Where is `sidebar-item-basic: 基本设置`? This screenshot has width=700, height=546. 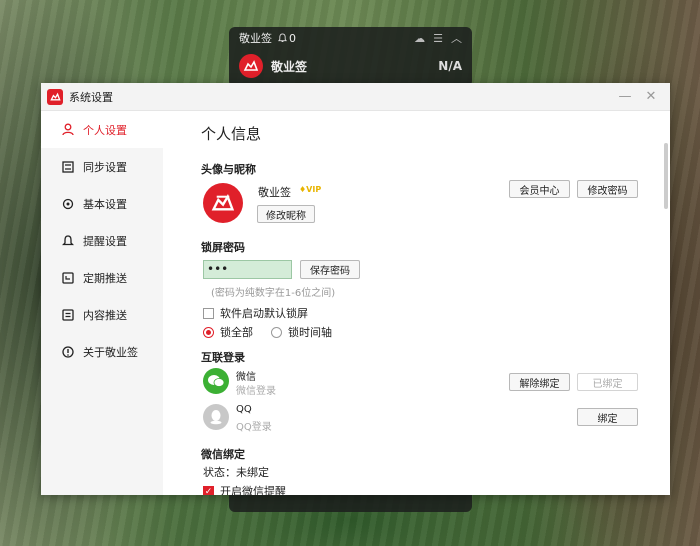 sidebar-item-basic: 基本设置 is located at coordinates (102, 203).